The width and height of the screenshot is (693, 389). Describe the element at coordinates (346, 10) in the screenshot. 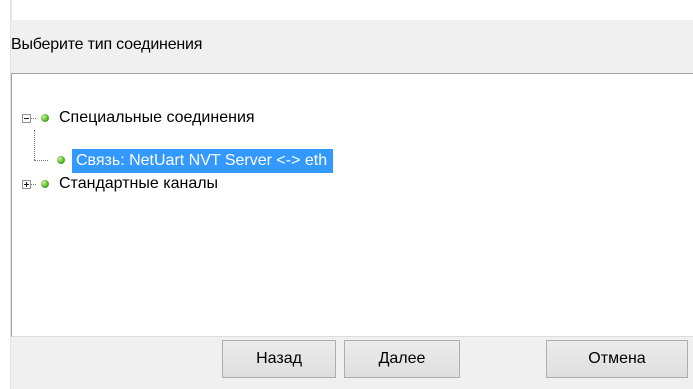

I see `window-top-strip` at that location.